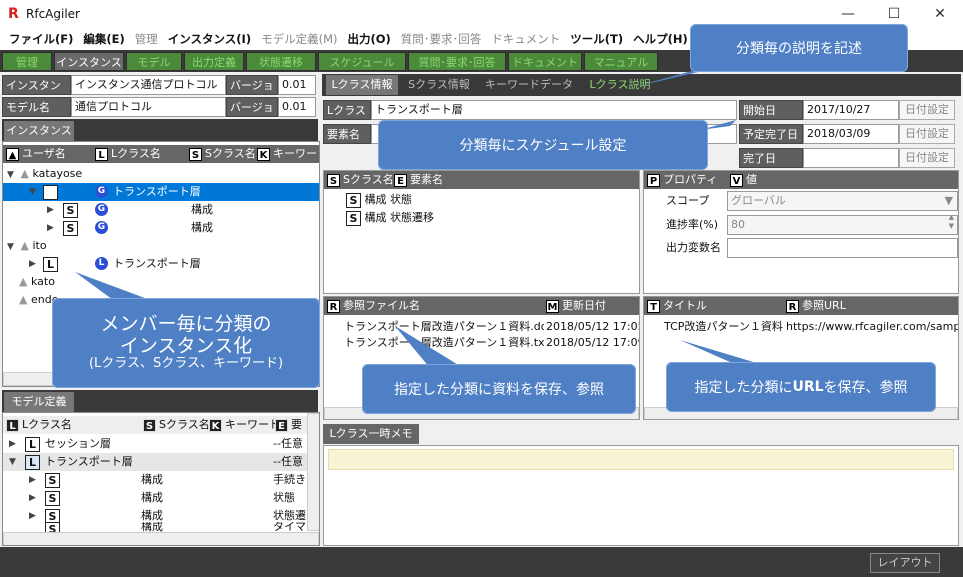 This screenshot has height=577, width=963. Describe the element at coordinates (641, 459) in the screenshot. I see `memo-input` at that location.